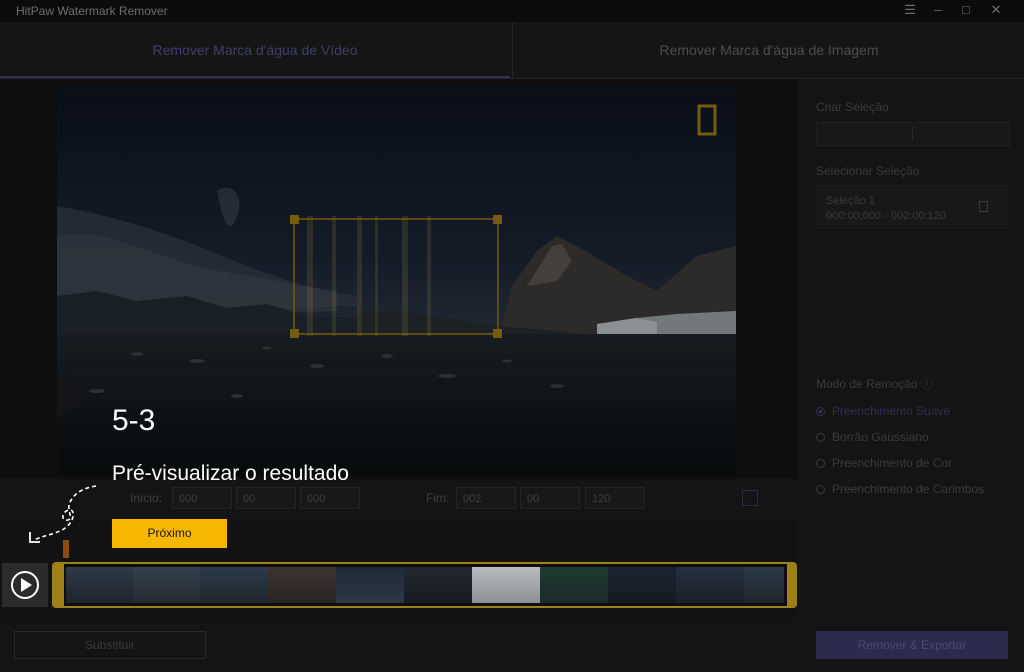  What do you see at coordinates (966, 10) in the screenshot?
I see `maximize-icon: □` at bounding box center [966, 10].